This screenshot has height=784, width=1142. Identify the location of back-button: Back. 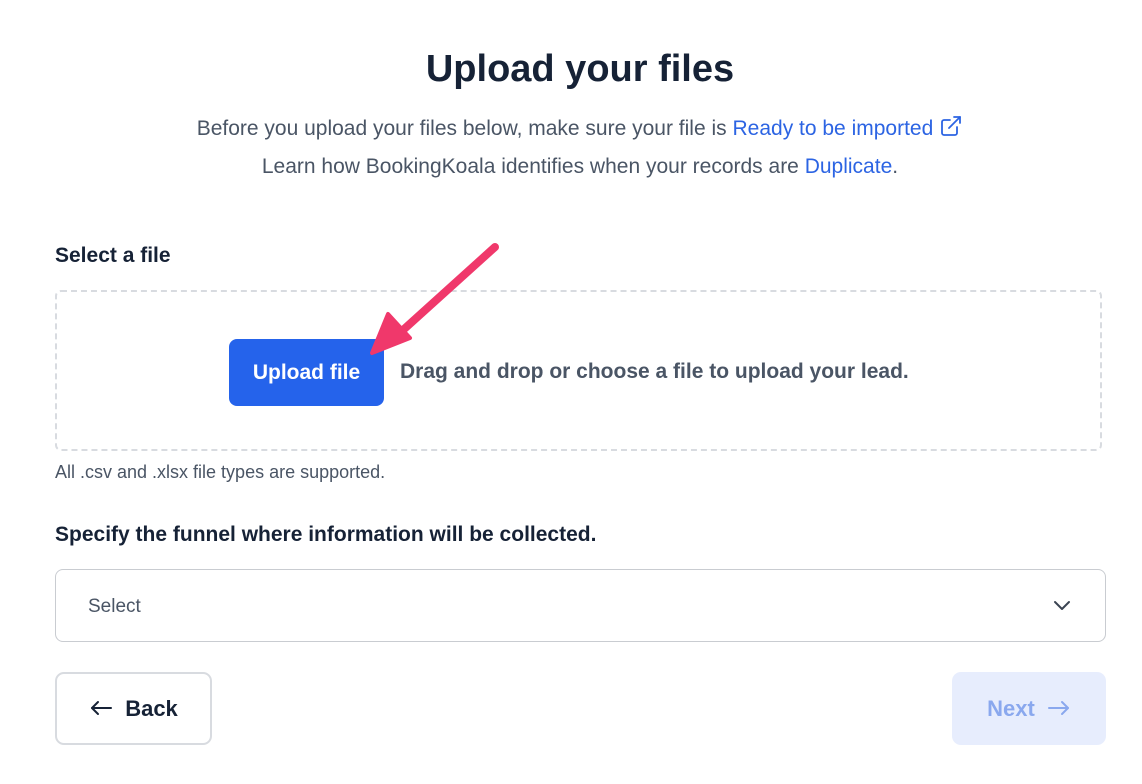
(133, 708).